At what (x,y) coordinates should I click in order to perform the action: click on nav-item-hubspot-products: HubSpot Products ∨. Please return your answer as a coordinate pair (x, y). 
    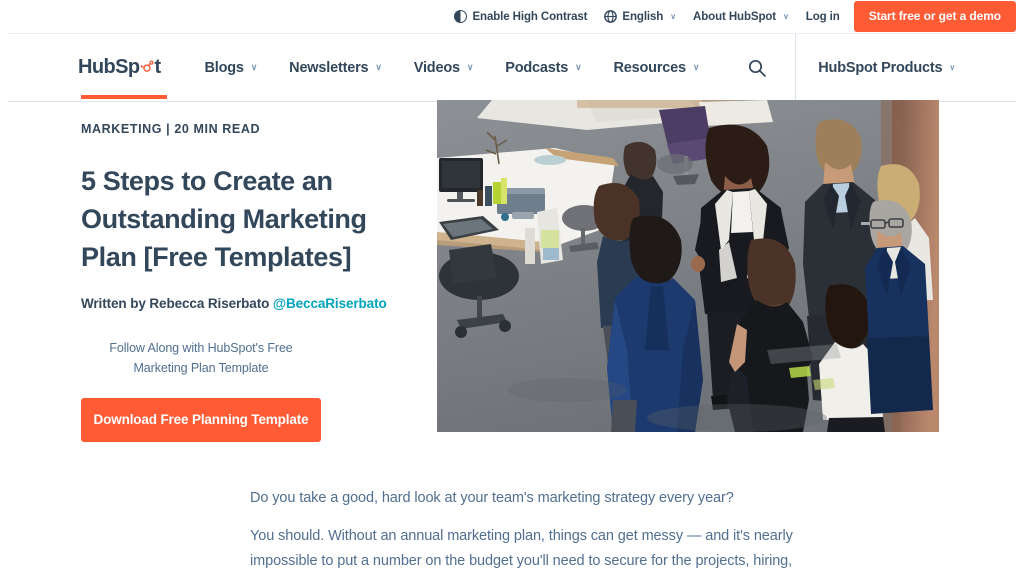
    Looking at the image, I should click on (886, 68).